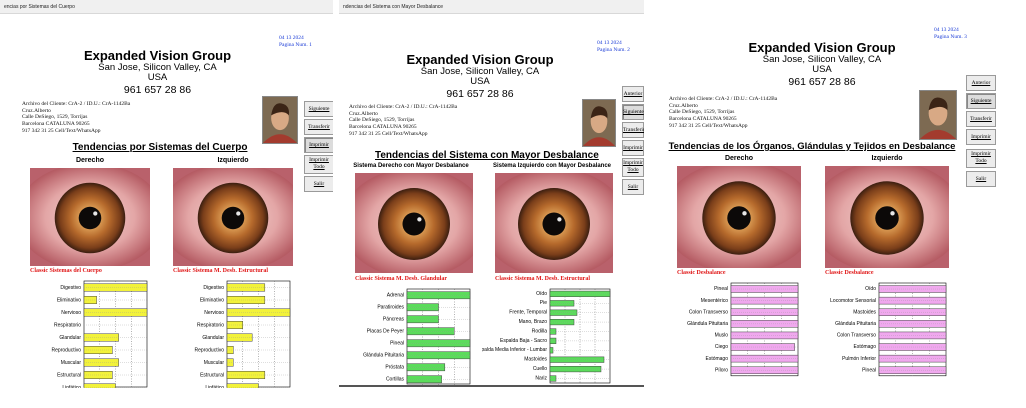 The image size is (1026, 408). Describe the element at coordinates (157, 55) in the screenshot. I see `company-name: Expanded Vision Group` at that location.